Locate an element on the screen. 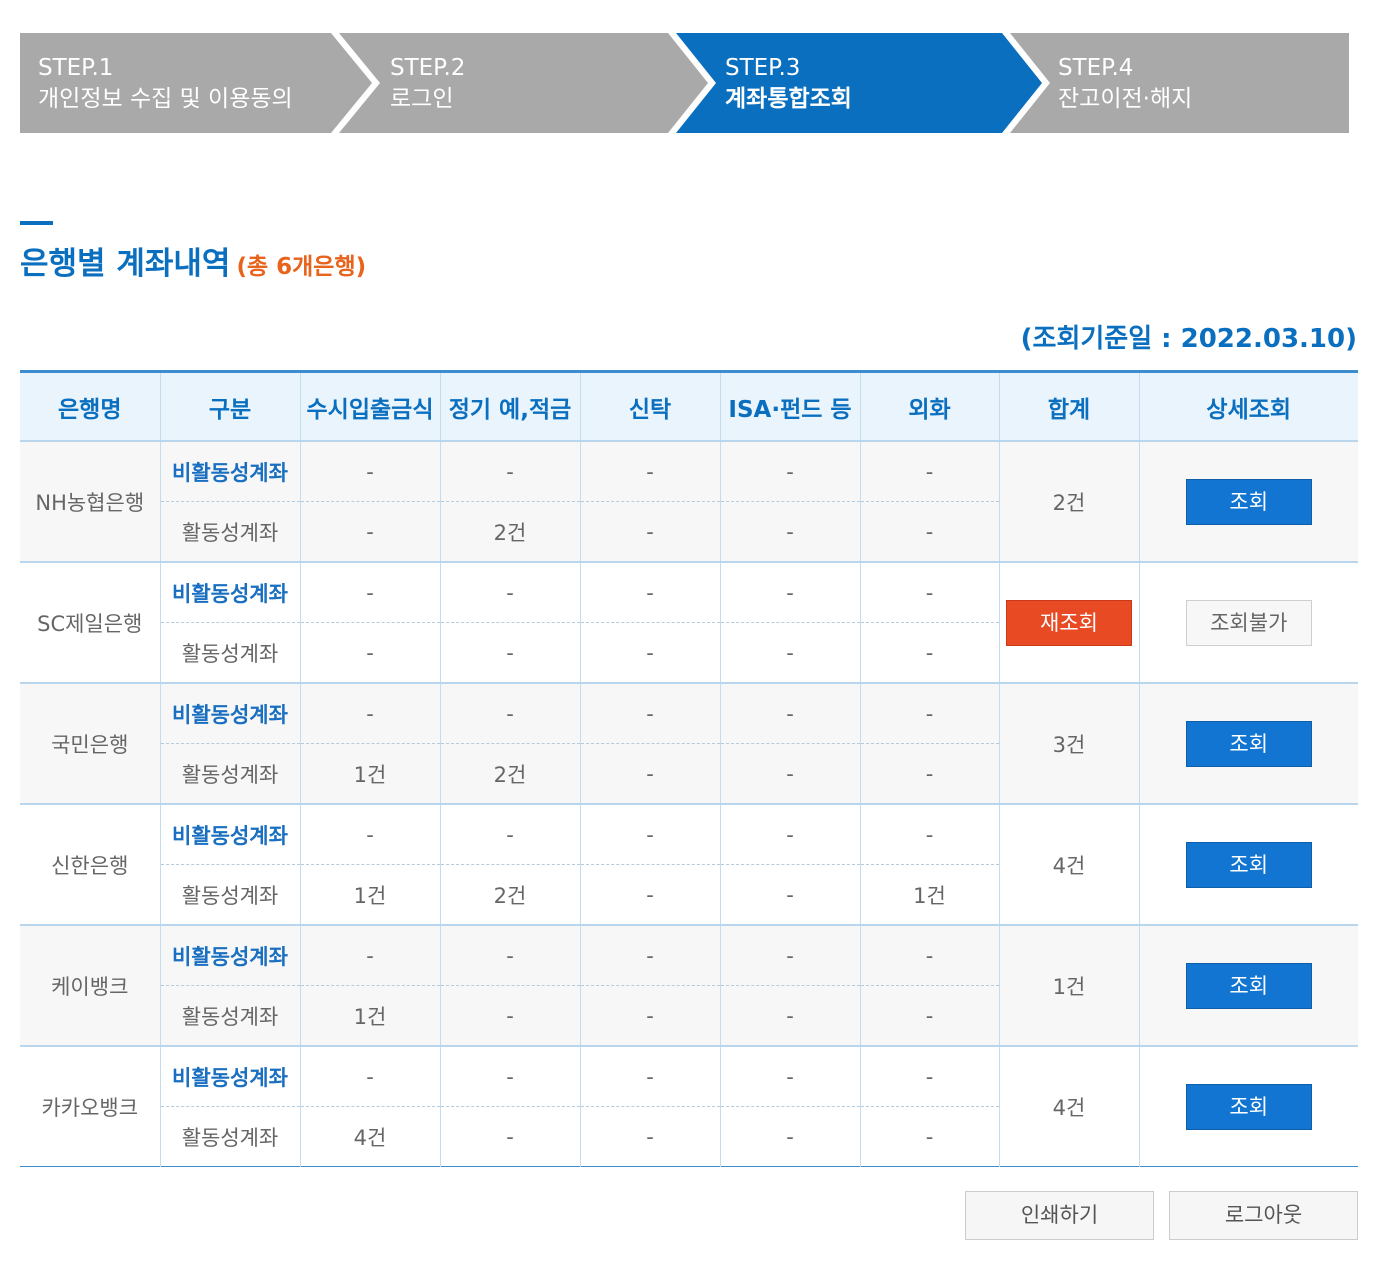  step-4: STEP.4 잔고이전·해지 is located at coordinates (1125, 84).